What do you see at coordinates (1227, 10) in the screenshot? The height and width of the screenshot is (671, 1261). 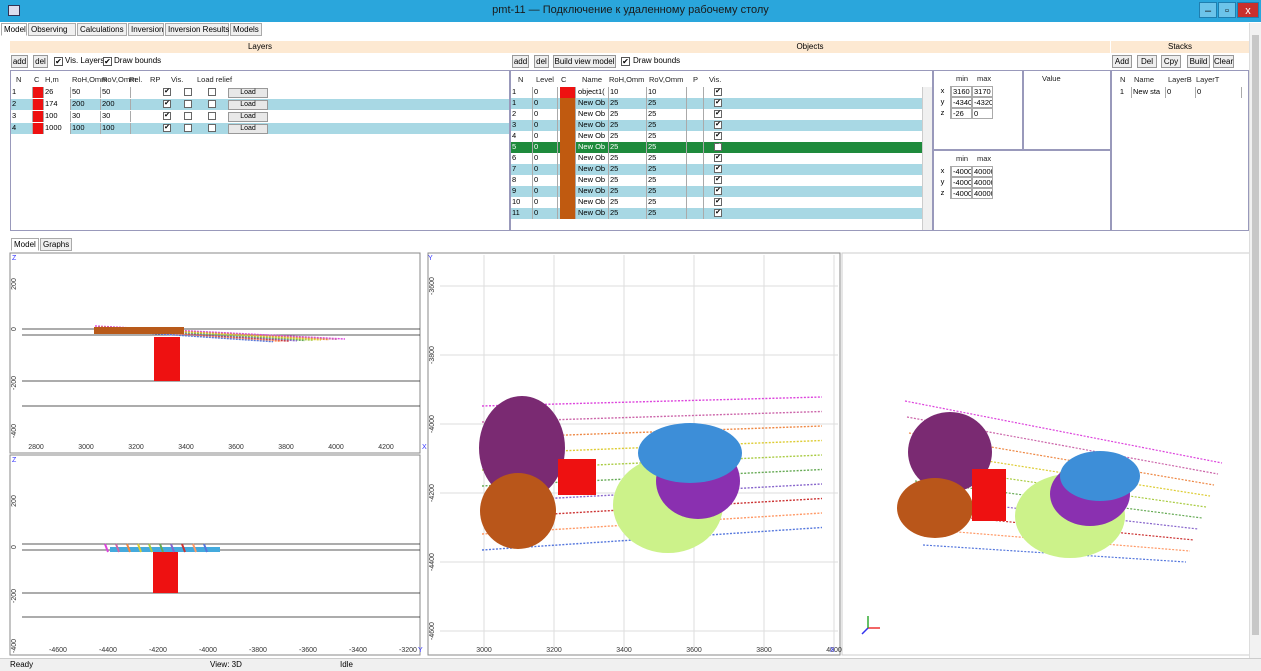 I see `maximize-button: ▫` at bounding box center [1227, 10].